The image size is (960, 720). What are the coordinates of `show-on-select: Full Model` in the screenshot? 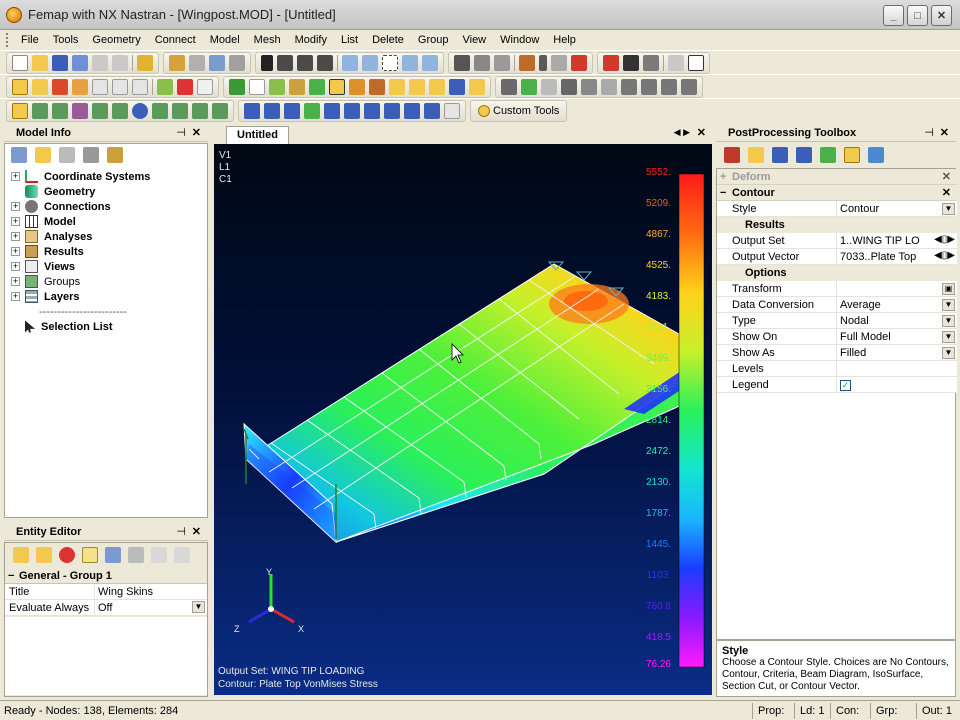 It's located at (897, 336).